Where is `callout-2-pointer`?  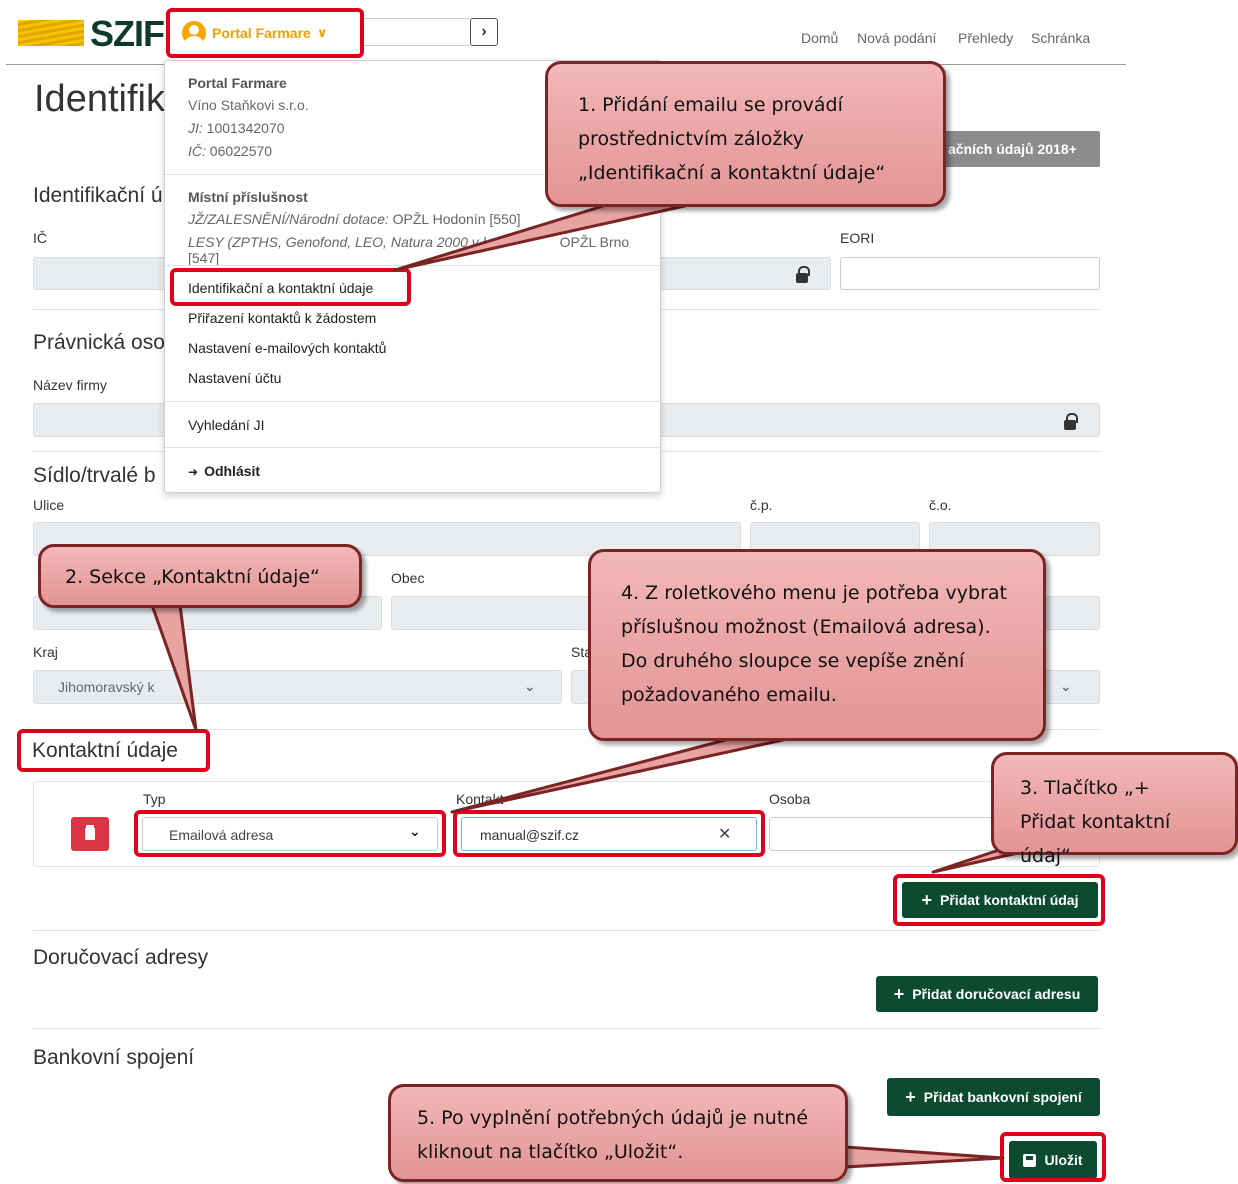 callout-2-pointer is located at coordinates (174, 667).